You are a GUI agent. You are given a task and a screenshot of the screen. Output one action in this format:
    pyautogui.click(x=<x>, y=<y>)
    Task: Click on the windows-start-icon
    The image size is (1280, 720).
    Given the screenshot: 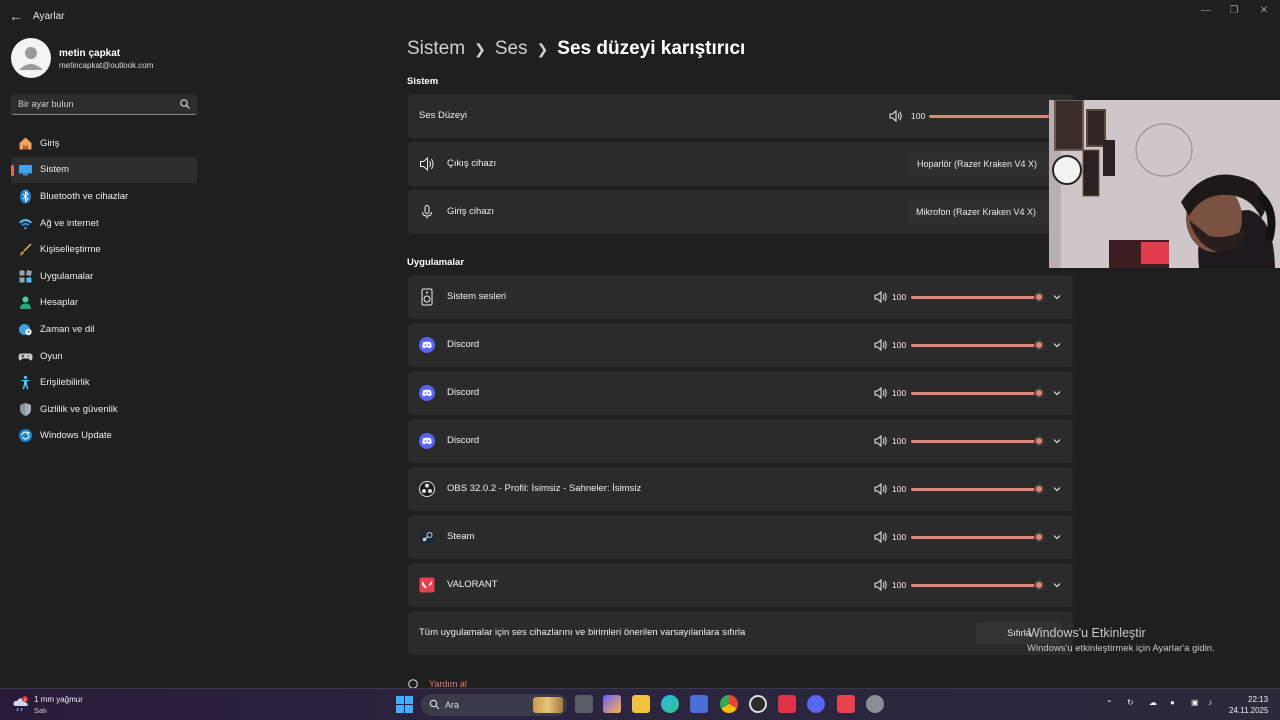 What is the action you would take?
    pyautogui.click(x=404, y=704)
    